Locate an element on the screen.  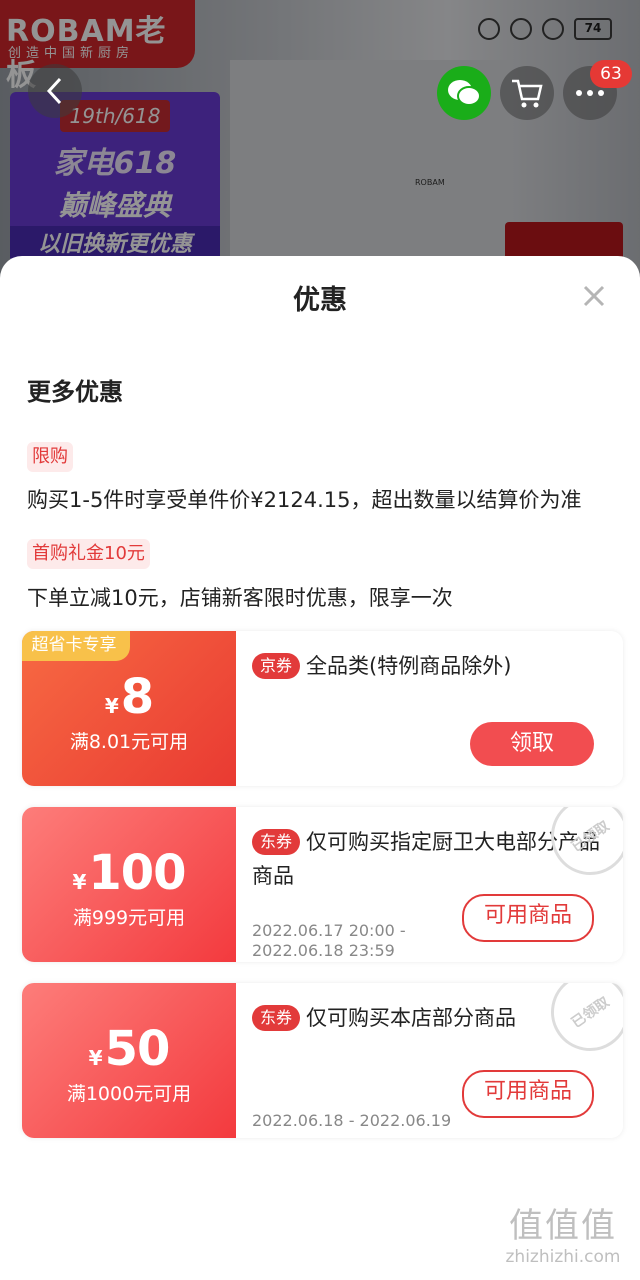
watermark-logo: 值值值 is located at coordinates (563, 1226).